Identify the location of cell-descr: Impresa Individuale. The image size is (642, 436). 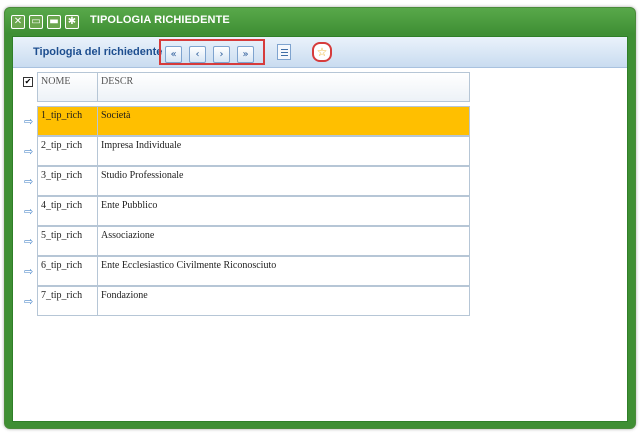
(283, 151).